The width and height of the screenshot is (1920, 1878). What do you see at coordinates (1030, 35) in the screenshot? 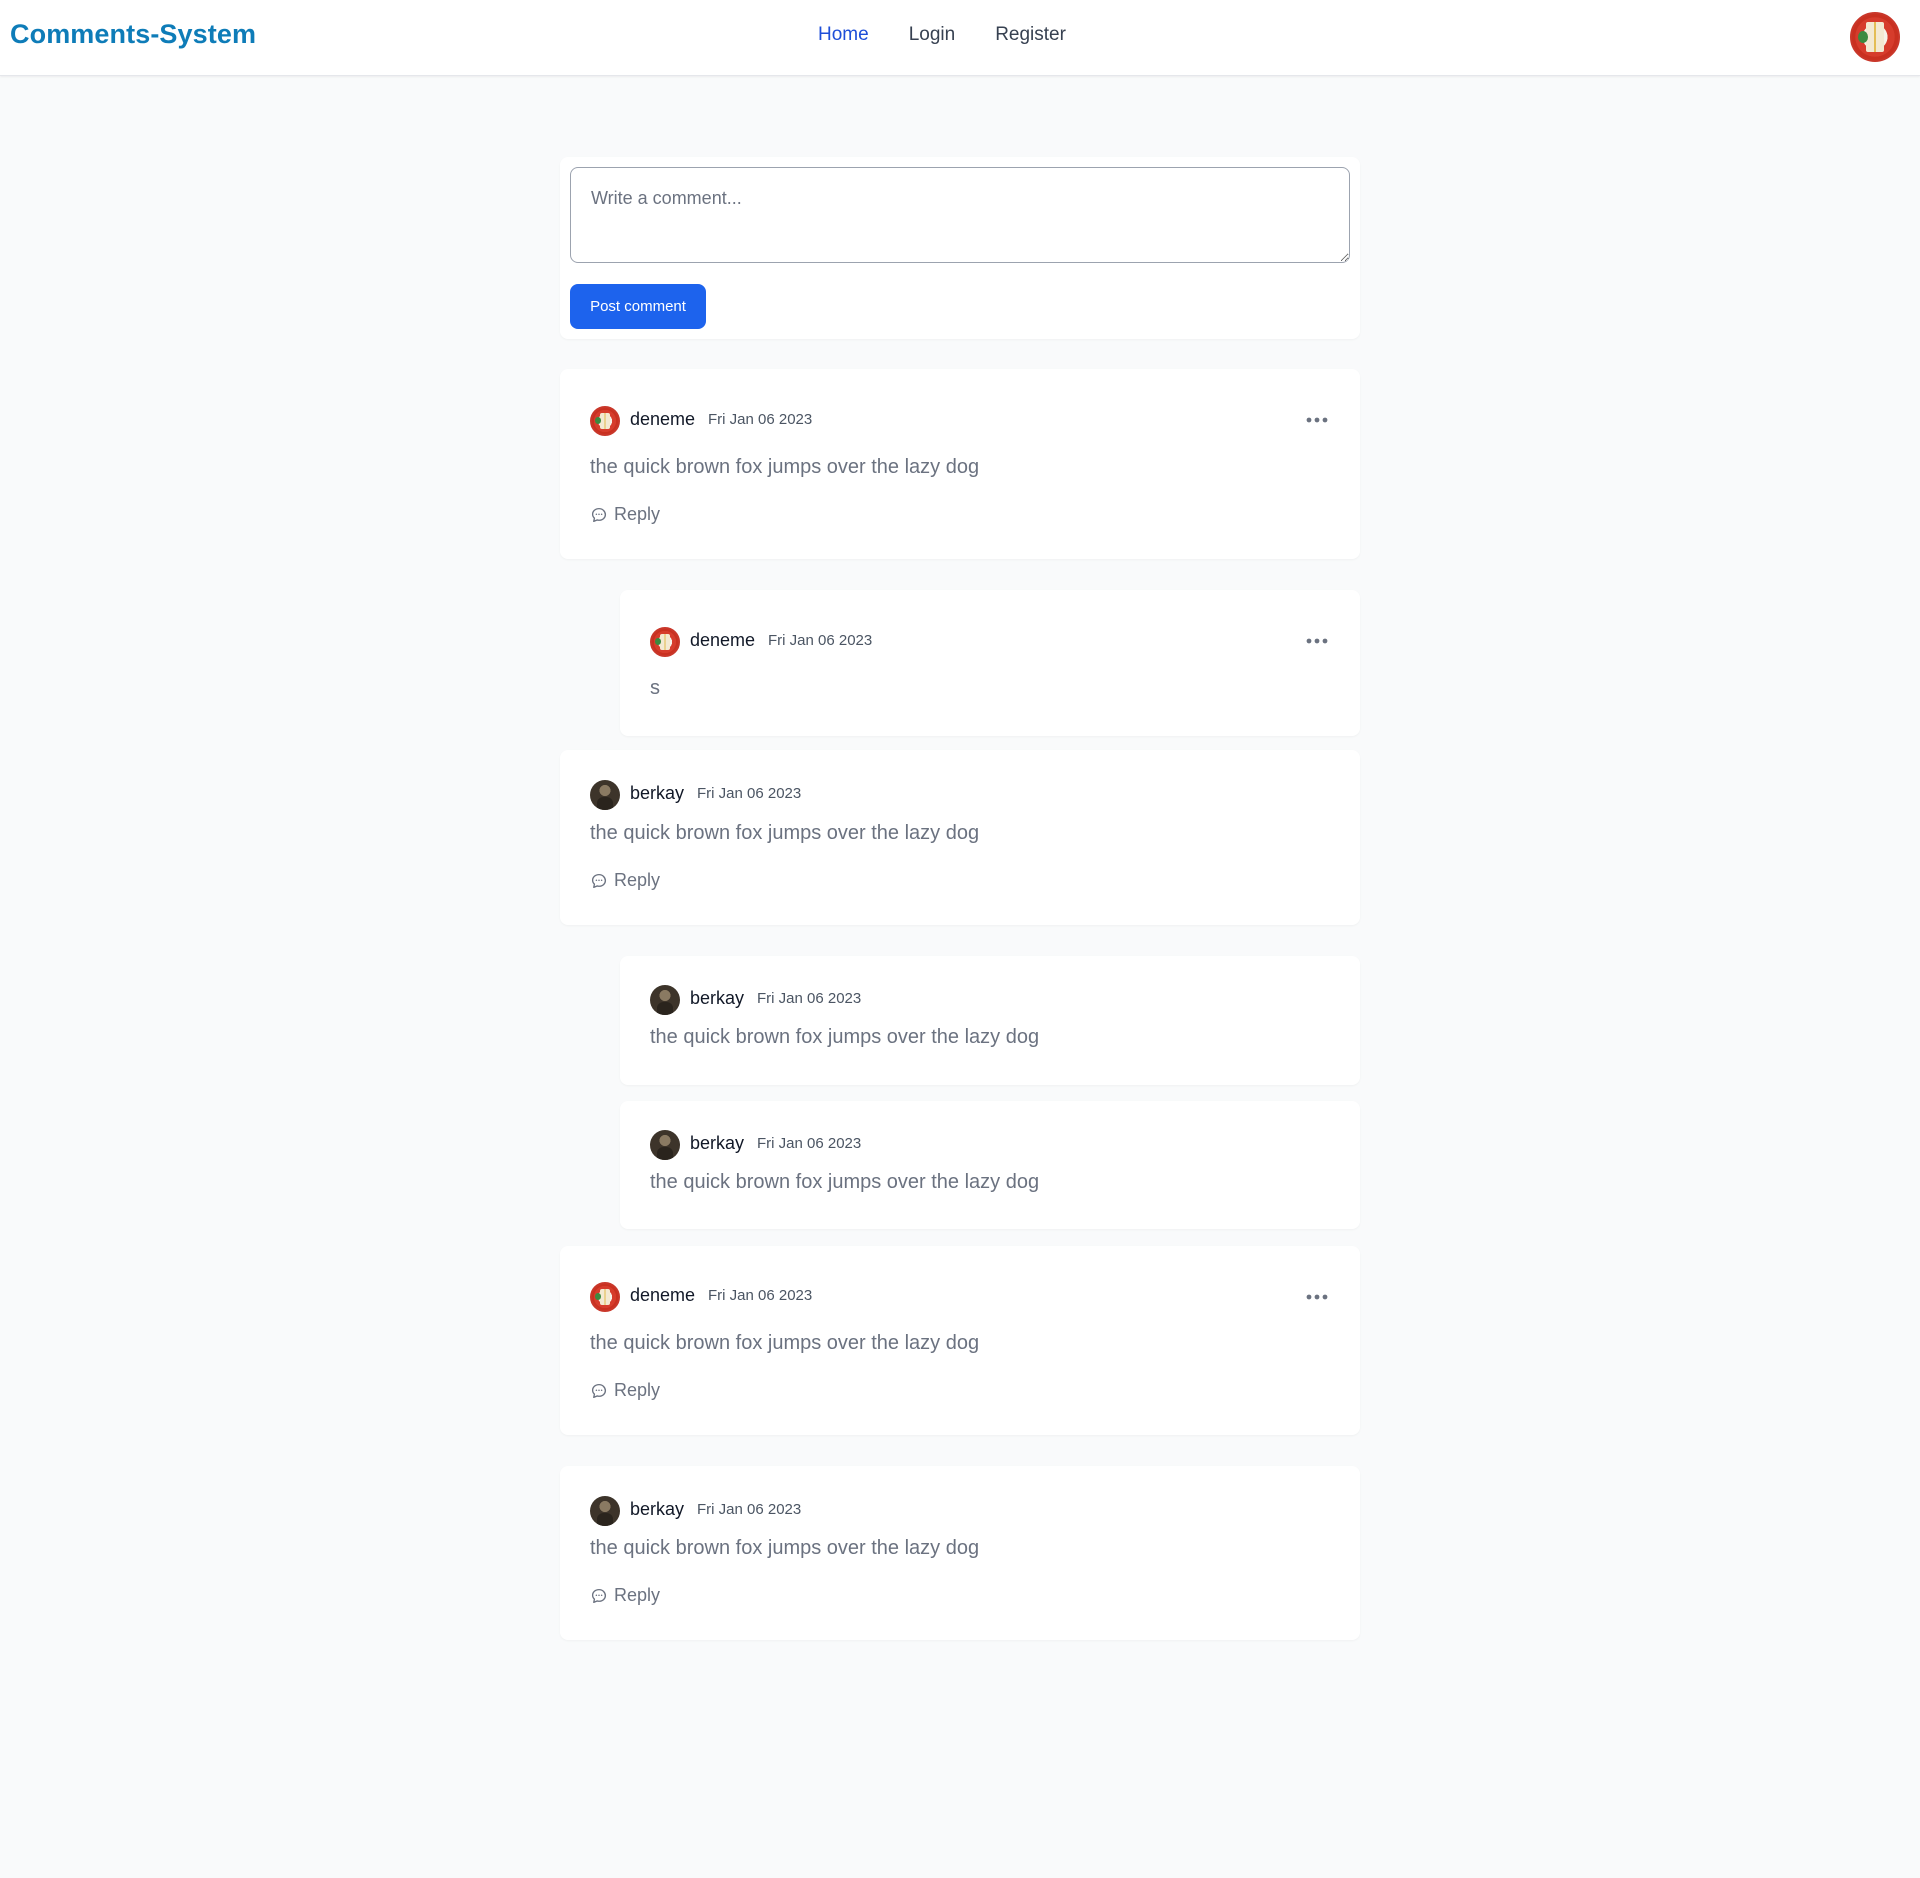
I see `nav-link-register: Register` at bounding box center [1030, 35].